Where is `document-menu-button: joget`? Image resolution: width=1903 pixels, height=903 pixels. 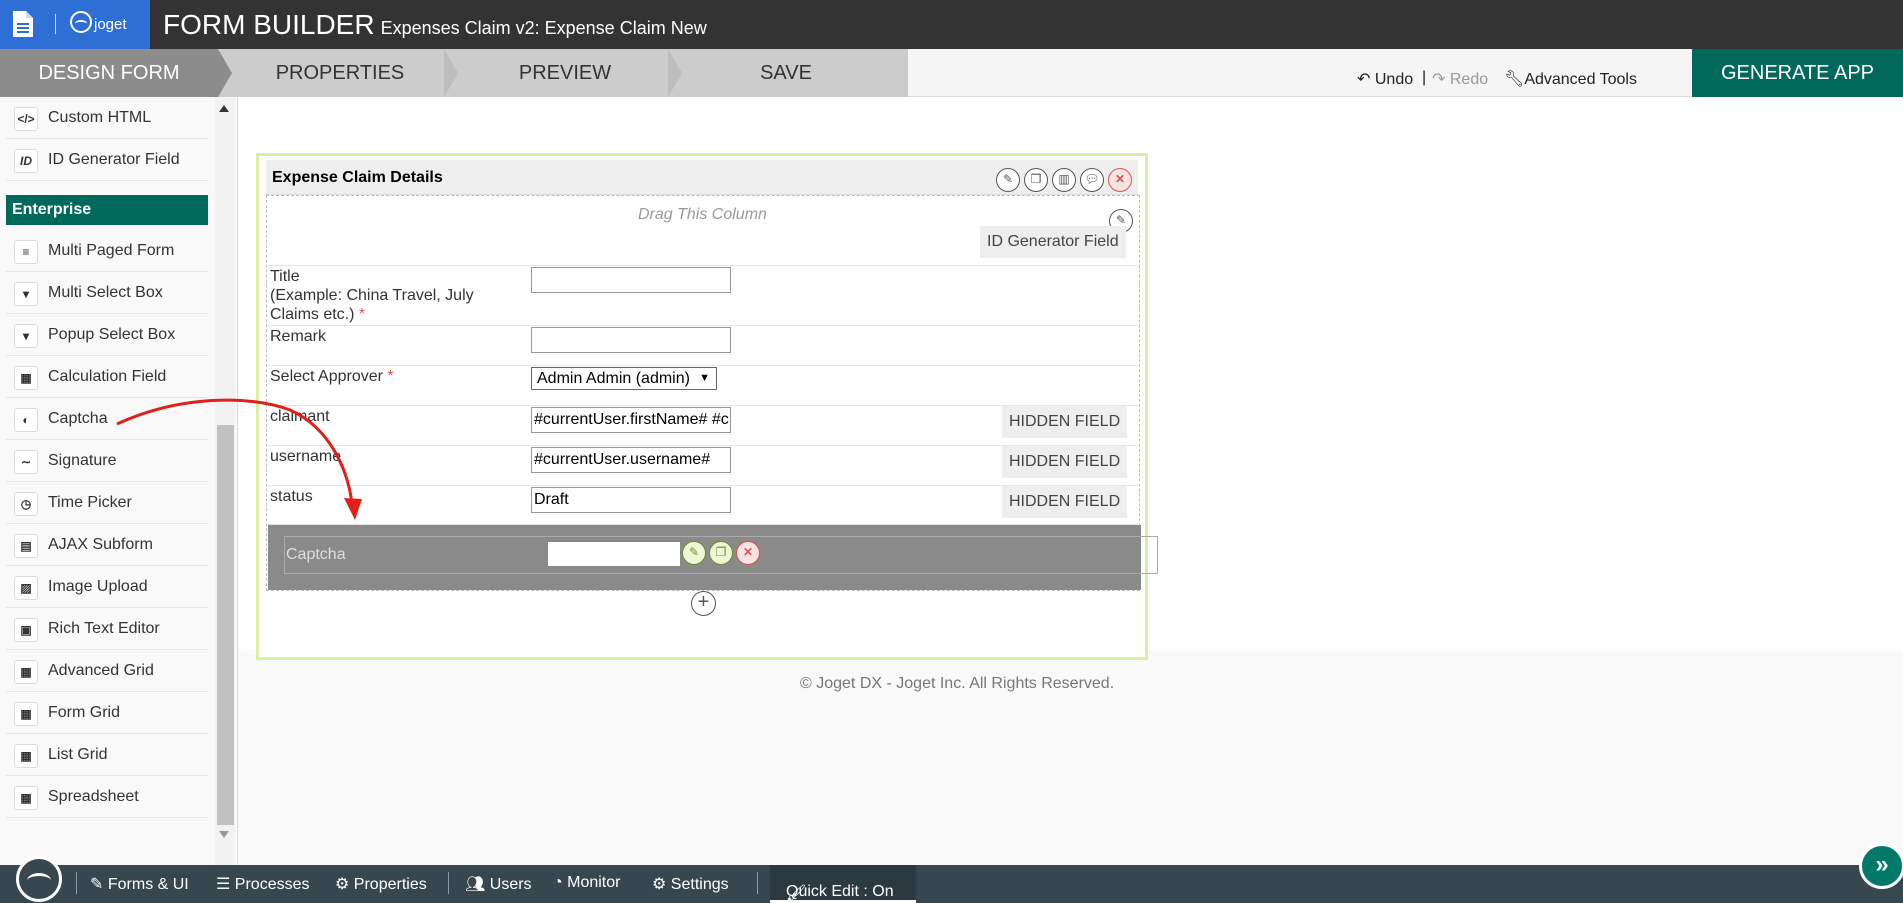
document-menu-button: joget is located at coordinates (75, 24).